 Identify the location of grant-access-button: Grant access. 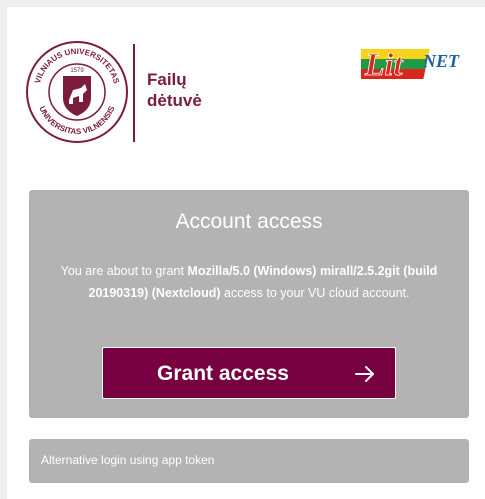
(249, 373).